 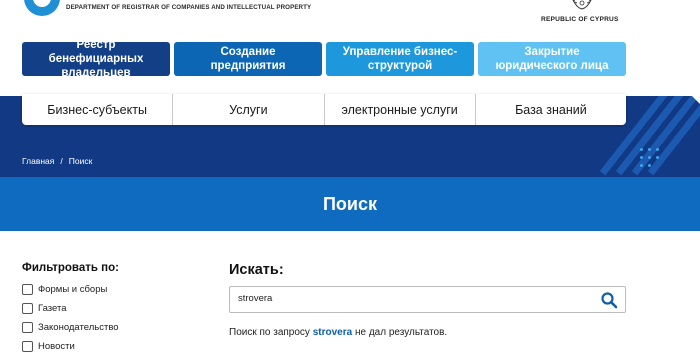 I want to click on filter-title: Фильтровать по:, so click(x=70, y=268).